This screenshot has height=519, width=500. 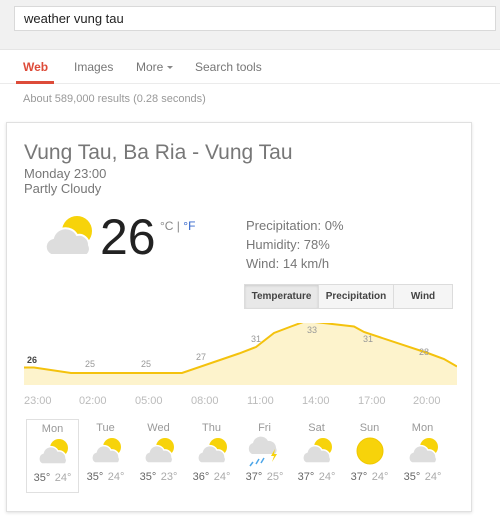 What do you see at coordinates (228, 67) in the screenshot?
I see `tab-search-tools: Search tools` at bounding box center [228, 67].